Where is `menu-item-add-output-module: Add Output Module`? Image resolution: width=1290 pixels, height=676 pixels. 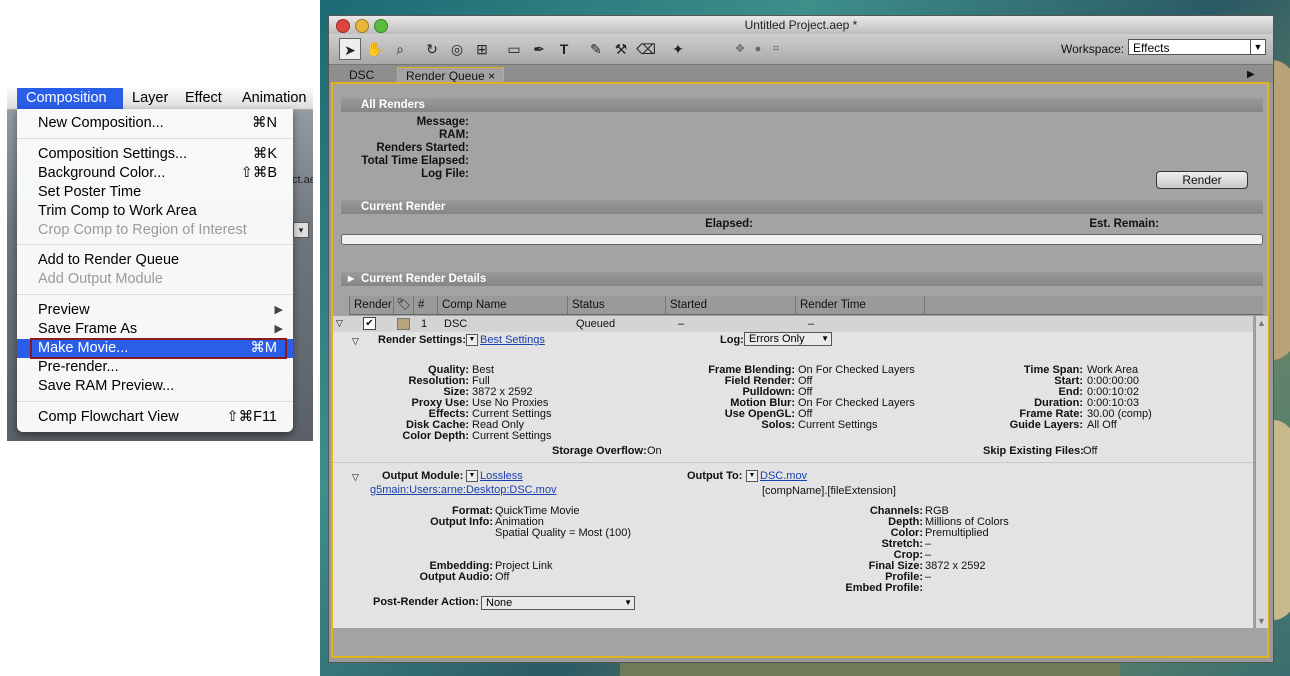
menu-item-add-output-module: Add Output Module is located at coordinates (100, 279).